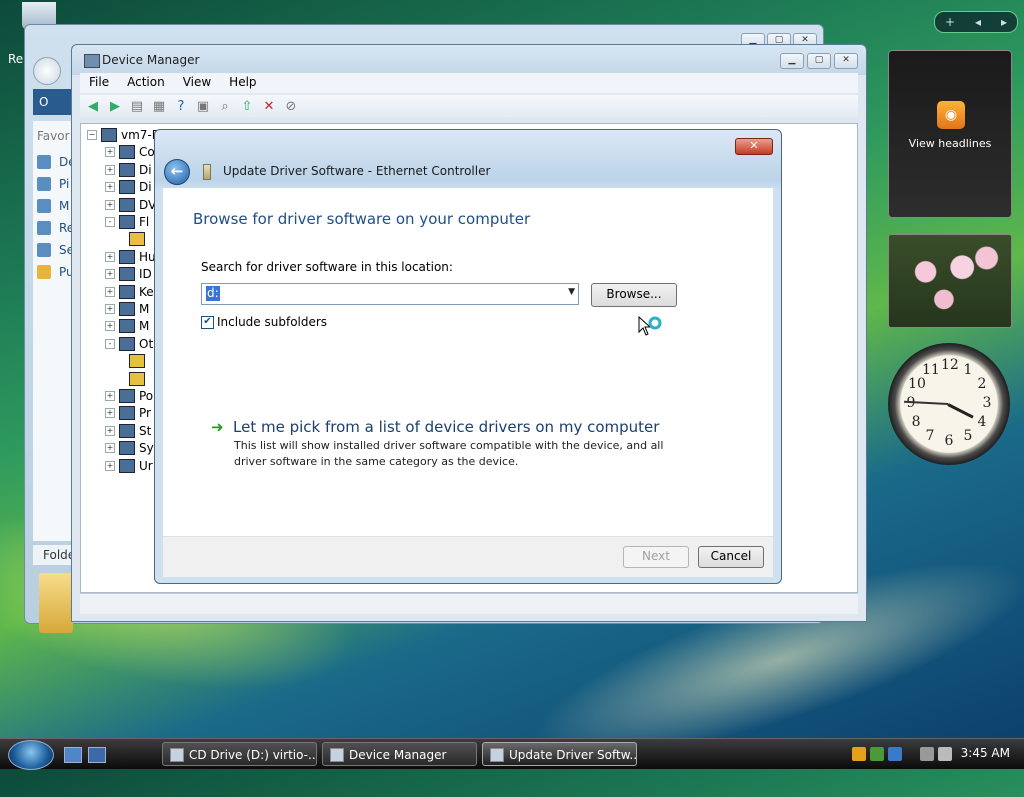 The image size is (1024, 797). What do you see at coordinates (390, 294) in the screenshot?
I see `search-location-combobox: d: ▼` at bounding box center [390, 294].